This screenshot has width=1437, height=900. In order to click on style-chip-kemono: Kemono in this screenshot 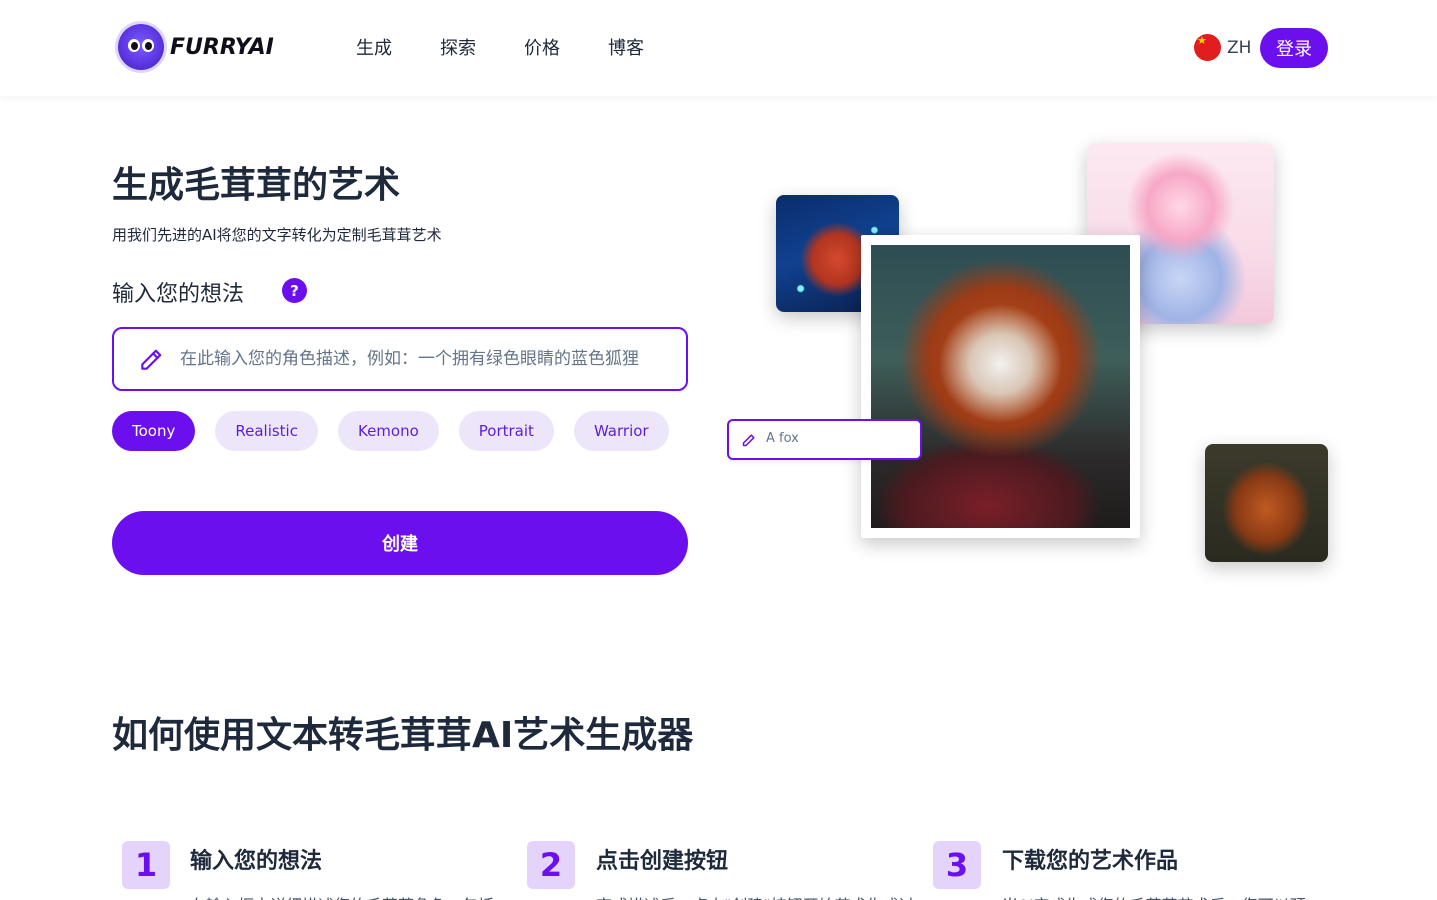, I will do `click(388, 431)`.